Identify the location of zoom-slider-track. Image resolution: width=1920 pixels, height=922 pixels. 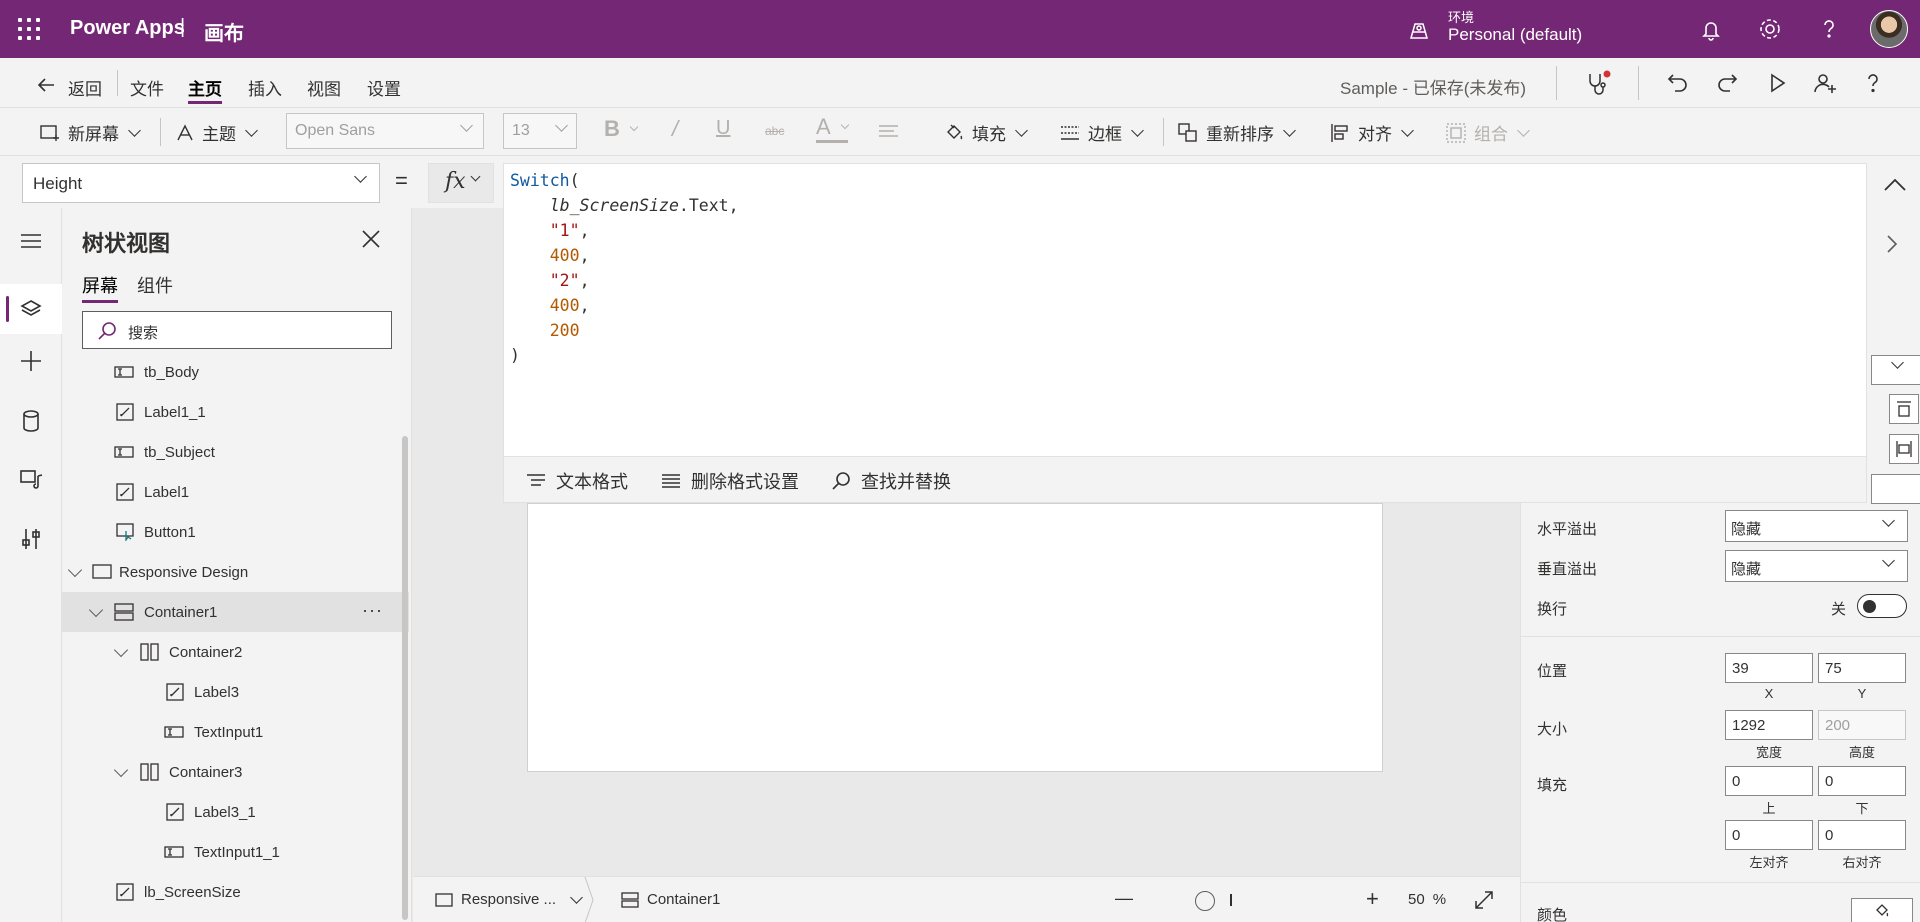
(1231, 900).